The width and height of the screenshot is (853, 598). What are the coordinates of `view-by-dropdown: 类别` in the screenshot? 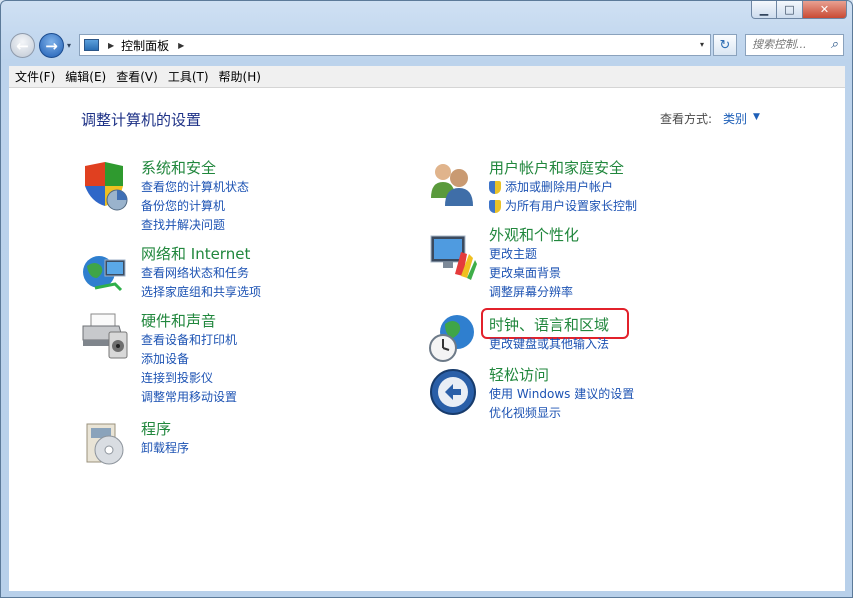 It's located at (735, 118).